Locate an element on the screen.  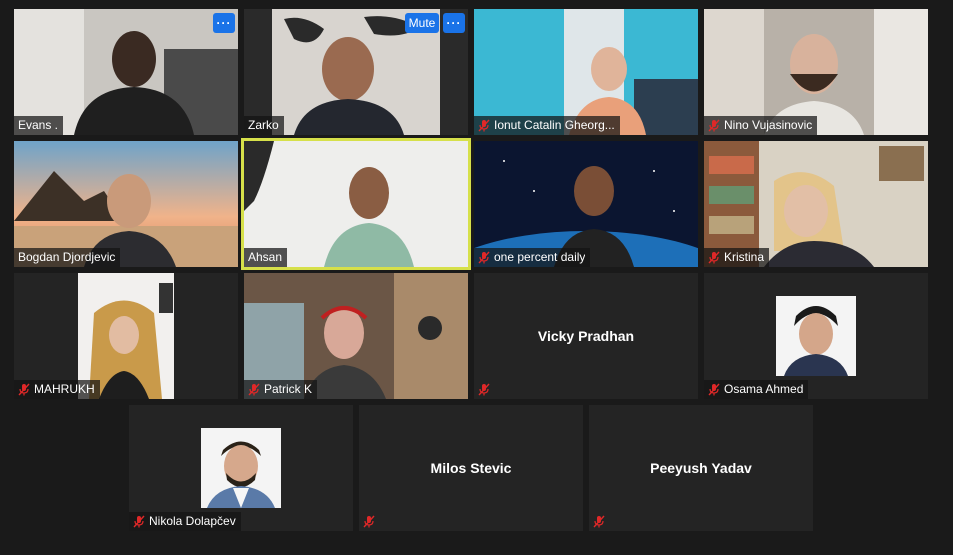
participant-name-tag: Evans . is located at coordinates (39, 125).